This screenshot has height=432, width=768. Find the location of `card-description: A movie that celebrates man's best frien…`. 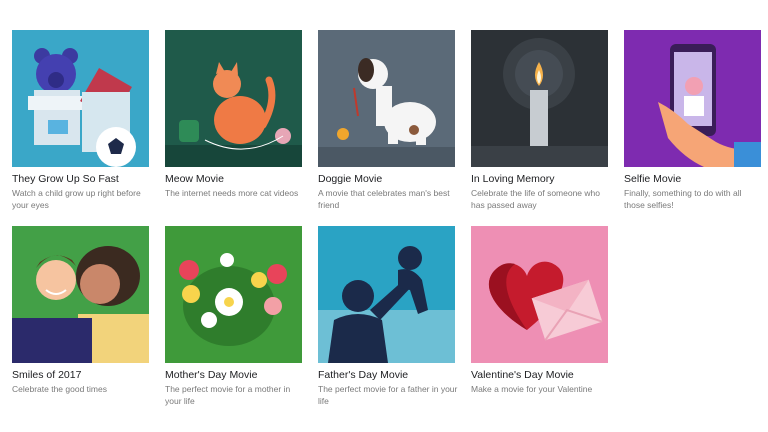

card-description: A movie that celebrates man's best frien… is located at coordinates (384, 199).